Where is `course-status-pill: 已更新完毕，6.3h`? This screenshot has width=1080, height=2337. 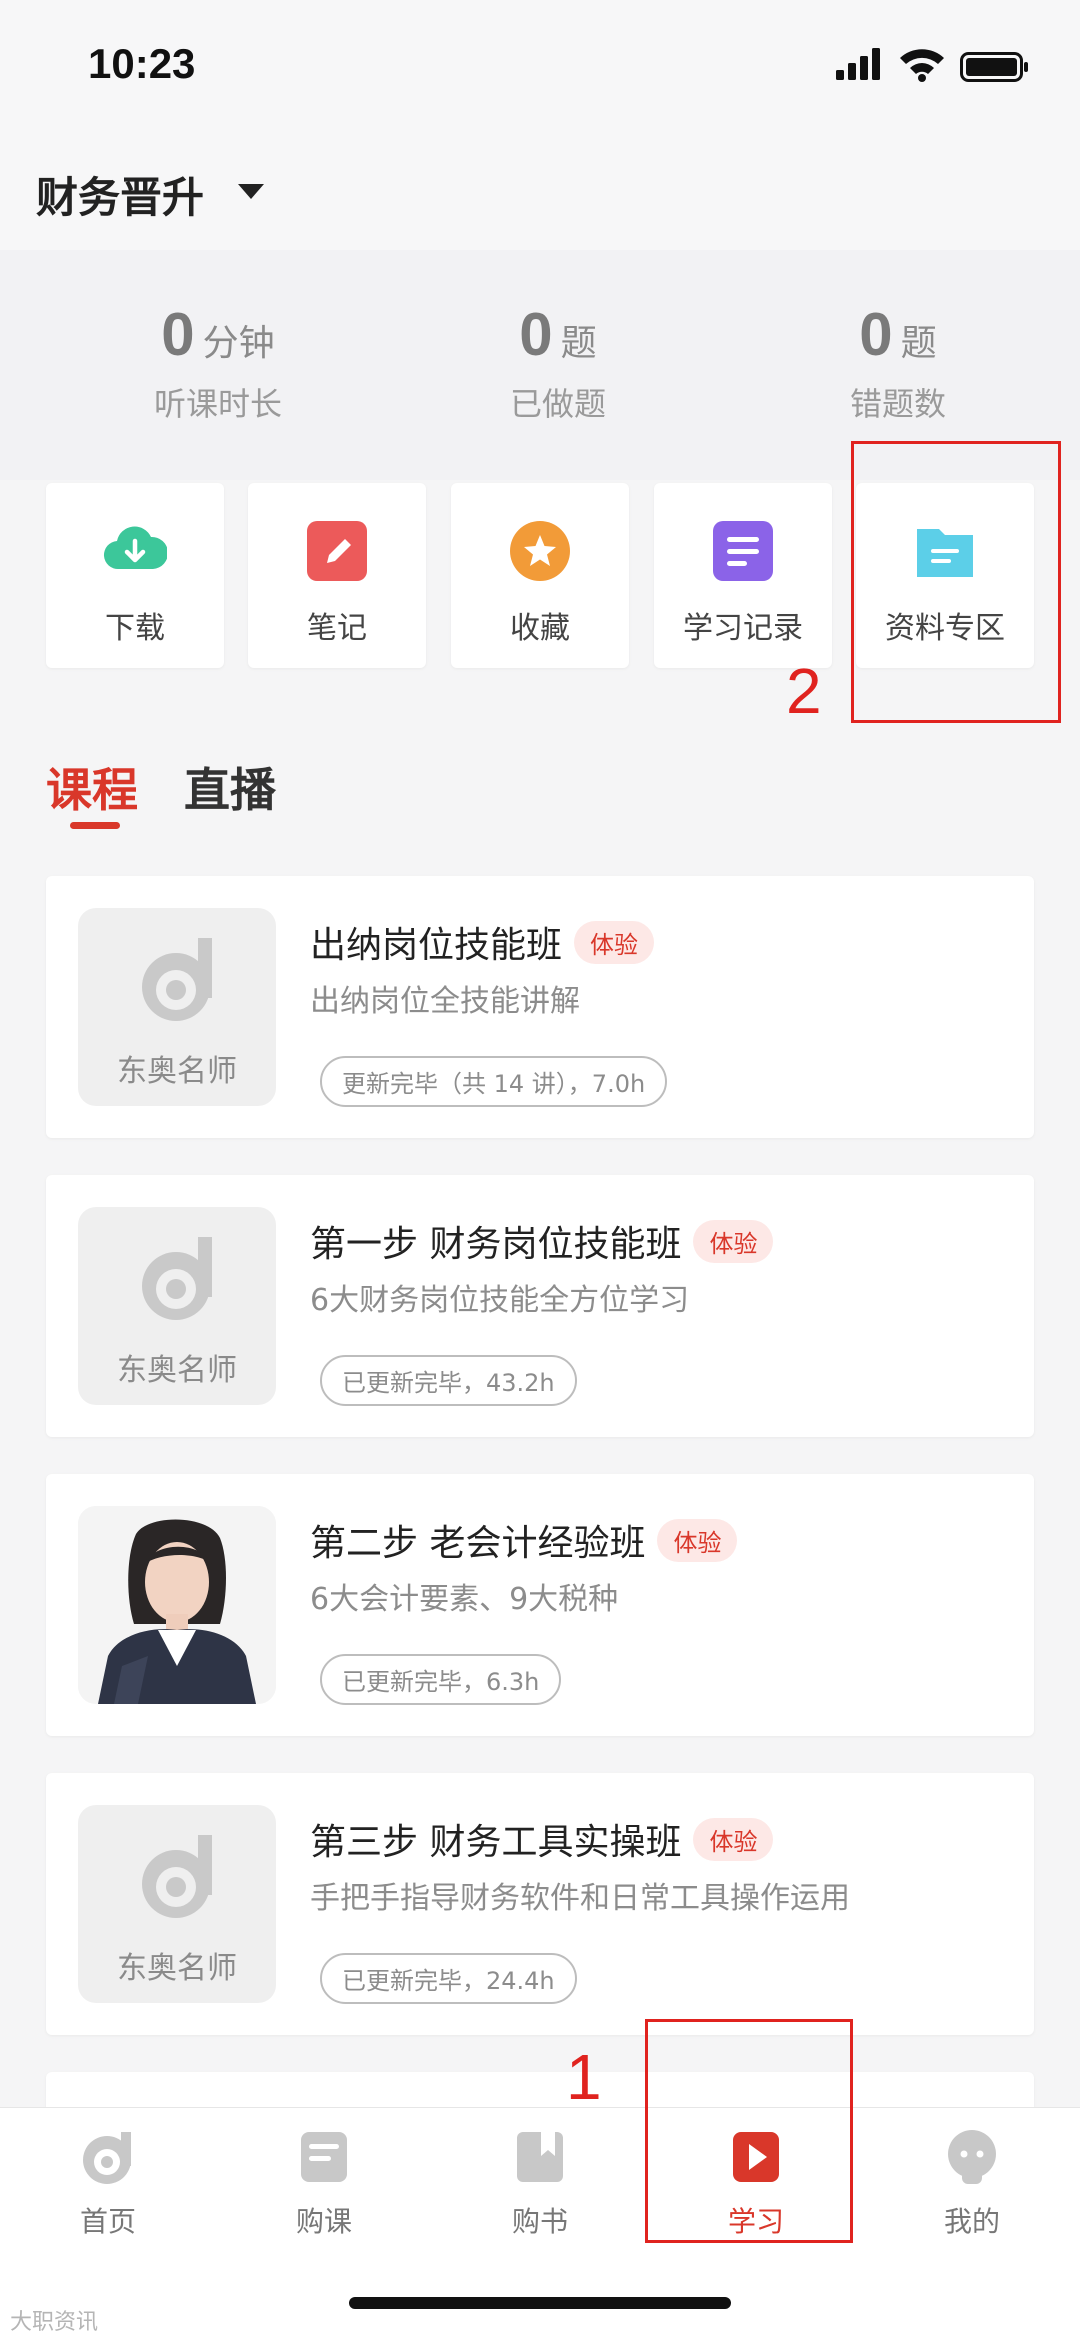 course-status-pill: 已更新完毕，6.3h is located at coordinates (441, 1679).